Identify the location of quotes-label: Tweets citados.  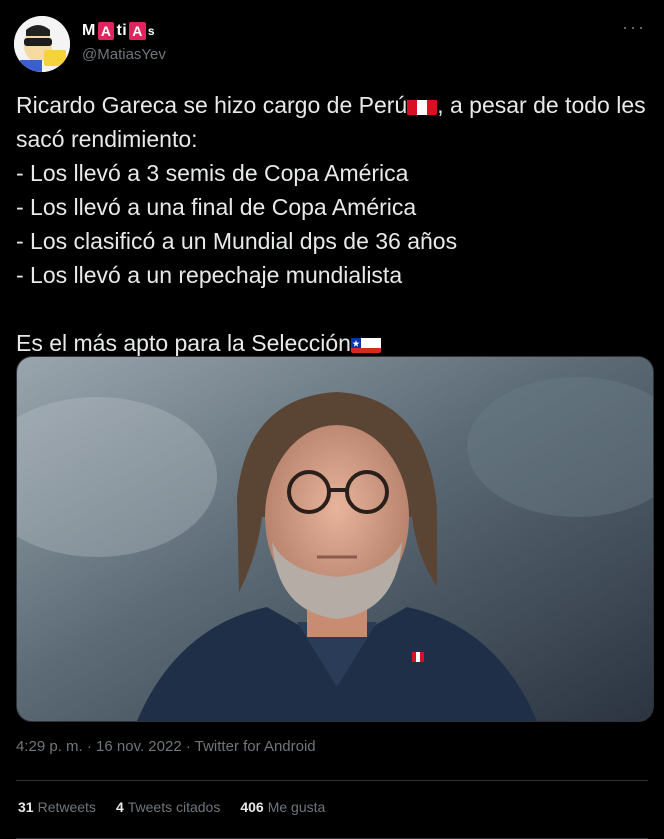
(174, 807).